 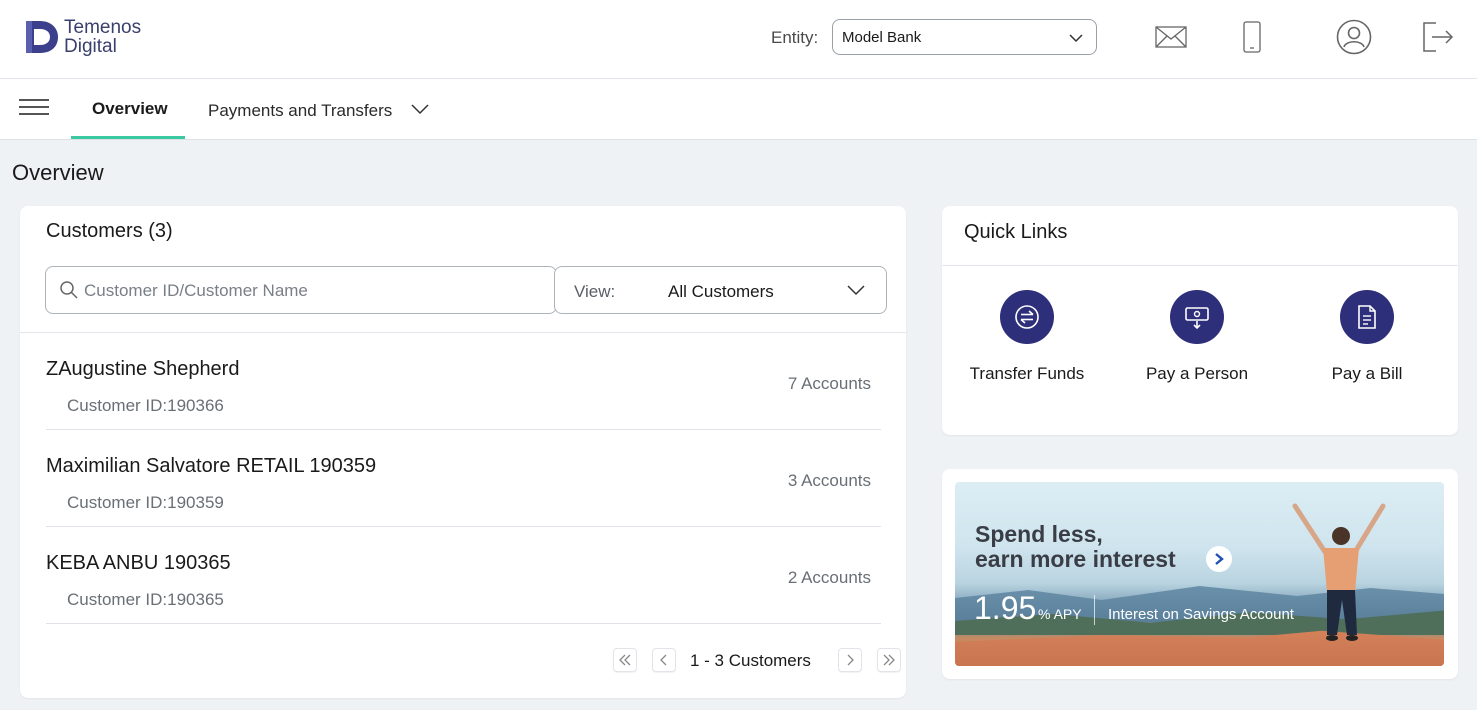 I want to click on previous-page-button, so click(x=664, y=660).